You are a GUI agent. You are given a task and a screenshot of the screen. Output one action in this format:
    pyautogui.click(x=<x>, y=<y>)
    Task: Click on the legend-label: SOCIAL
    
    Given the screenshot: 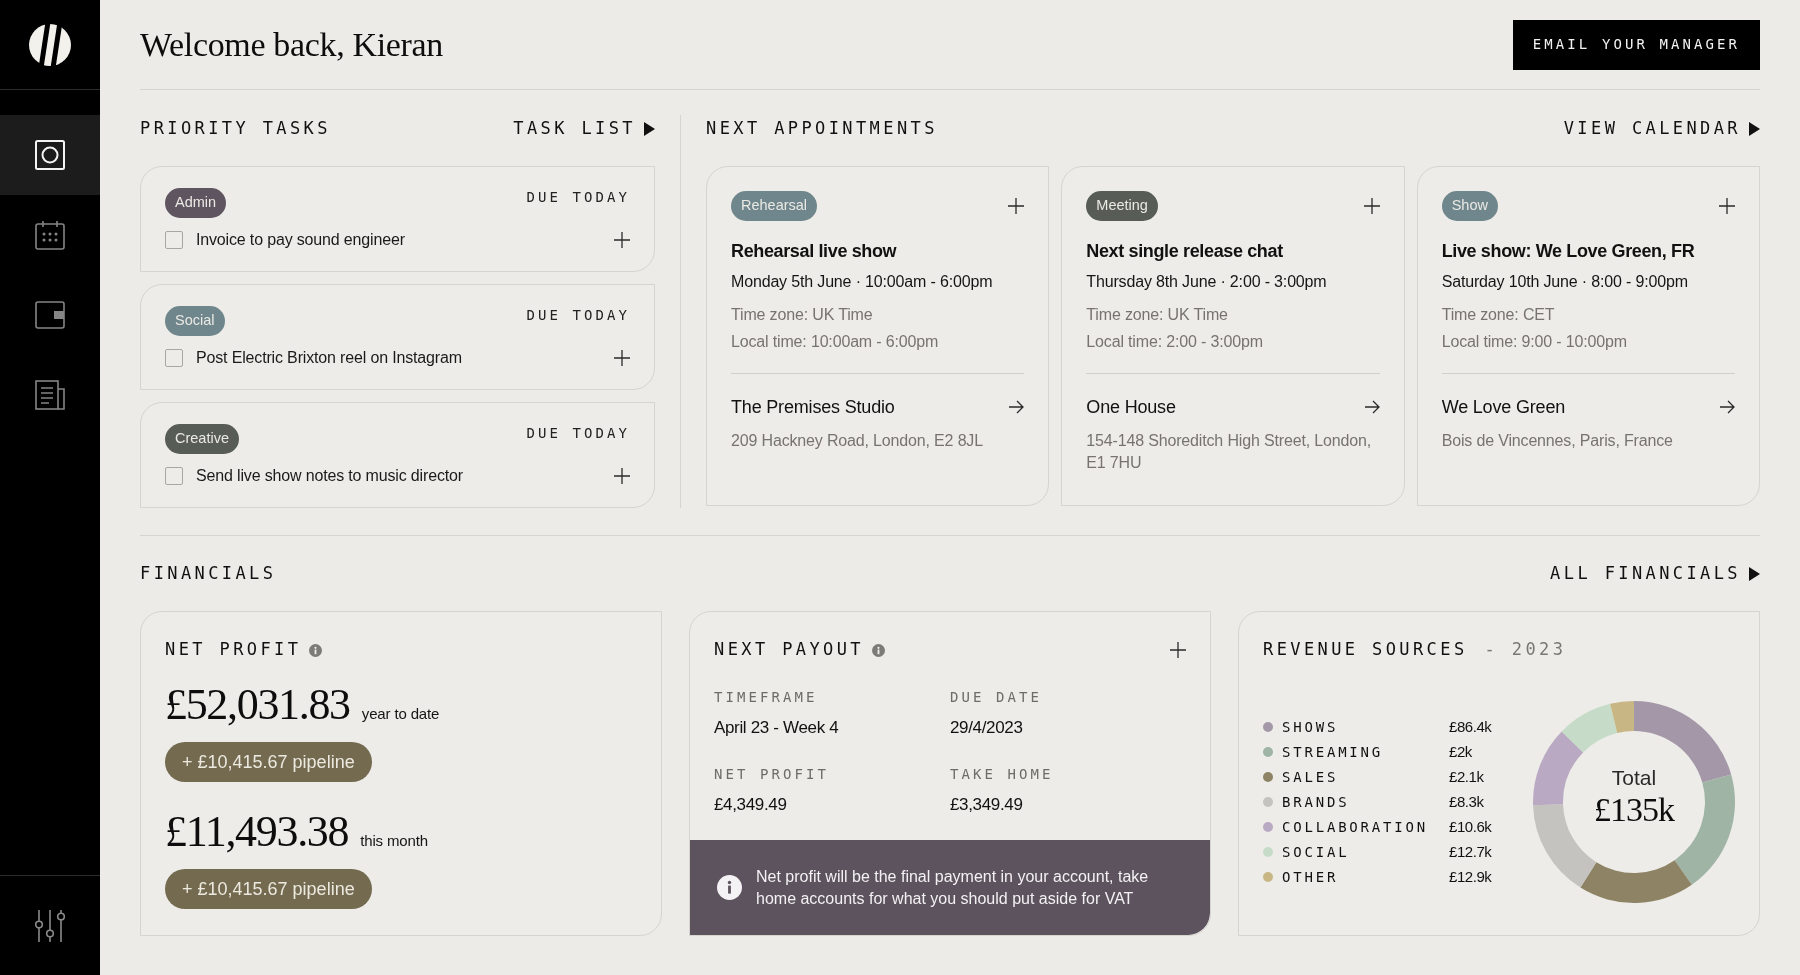 What is the action you would take?
    pyautogui.click(x=1316, y=852)
    